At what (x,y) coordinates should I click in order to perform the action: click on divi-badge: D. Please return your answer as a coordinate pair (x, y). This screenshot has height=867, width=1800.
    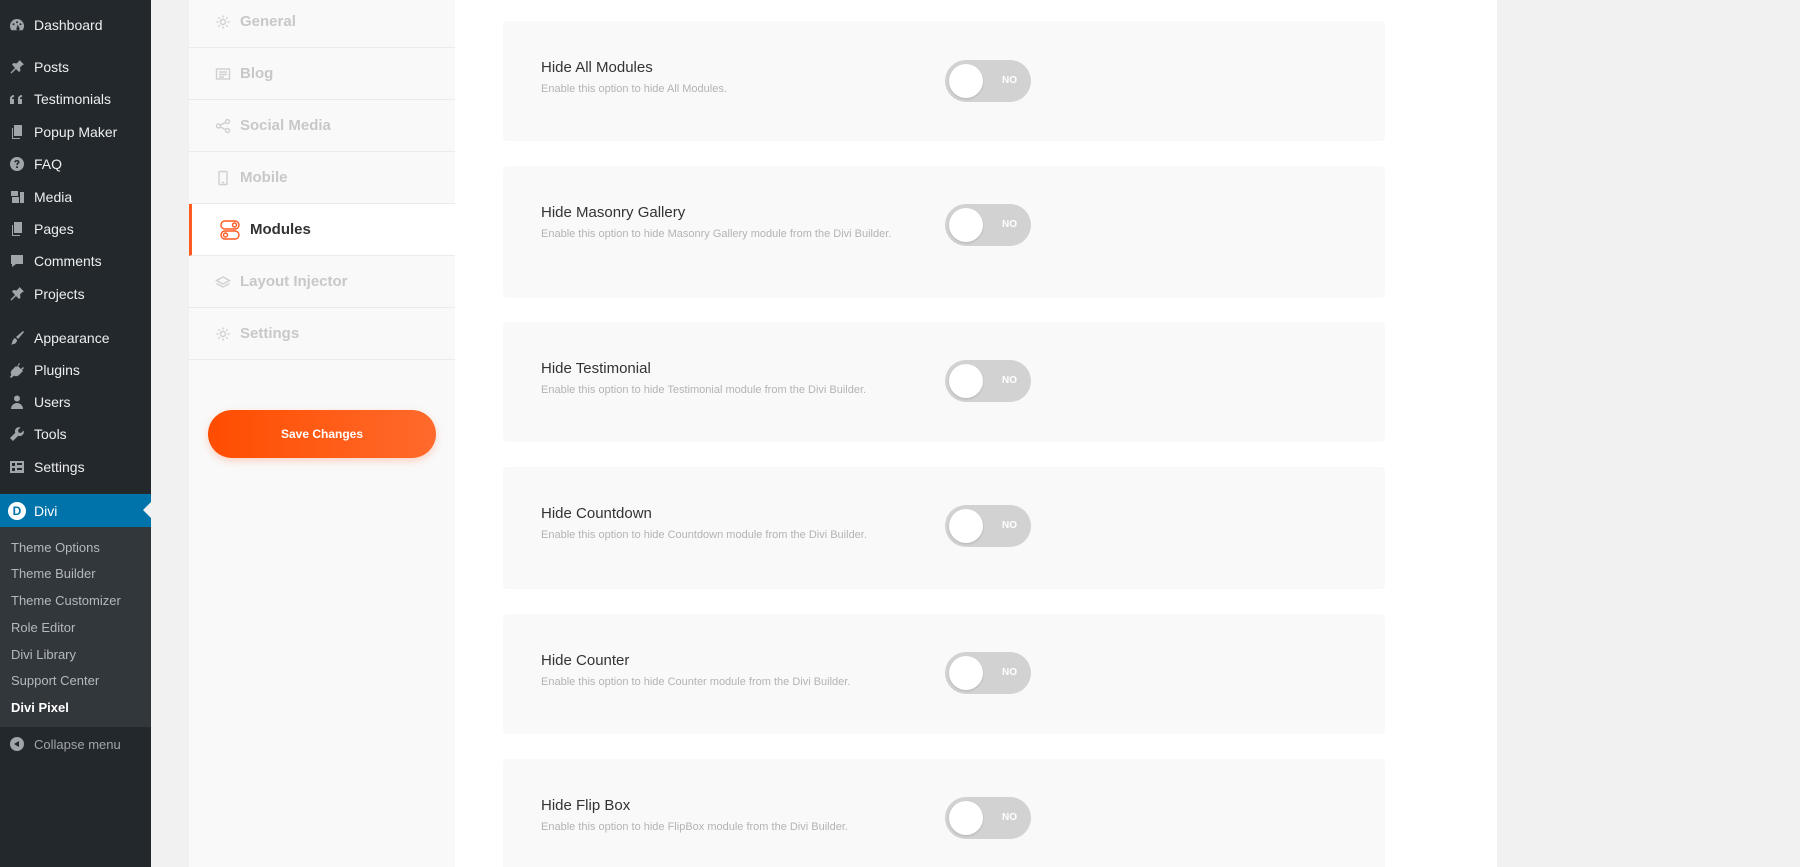
    Looking at the image, I should click on (17, 510).